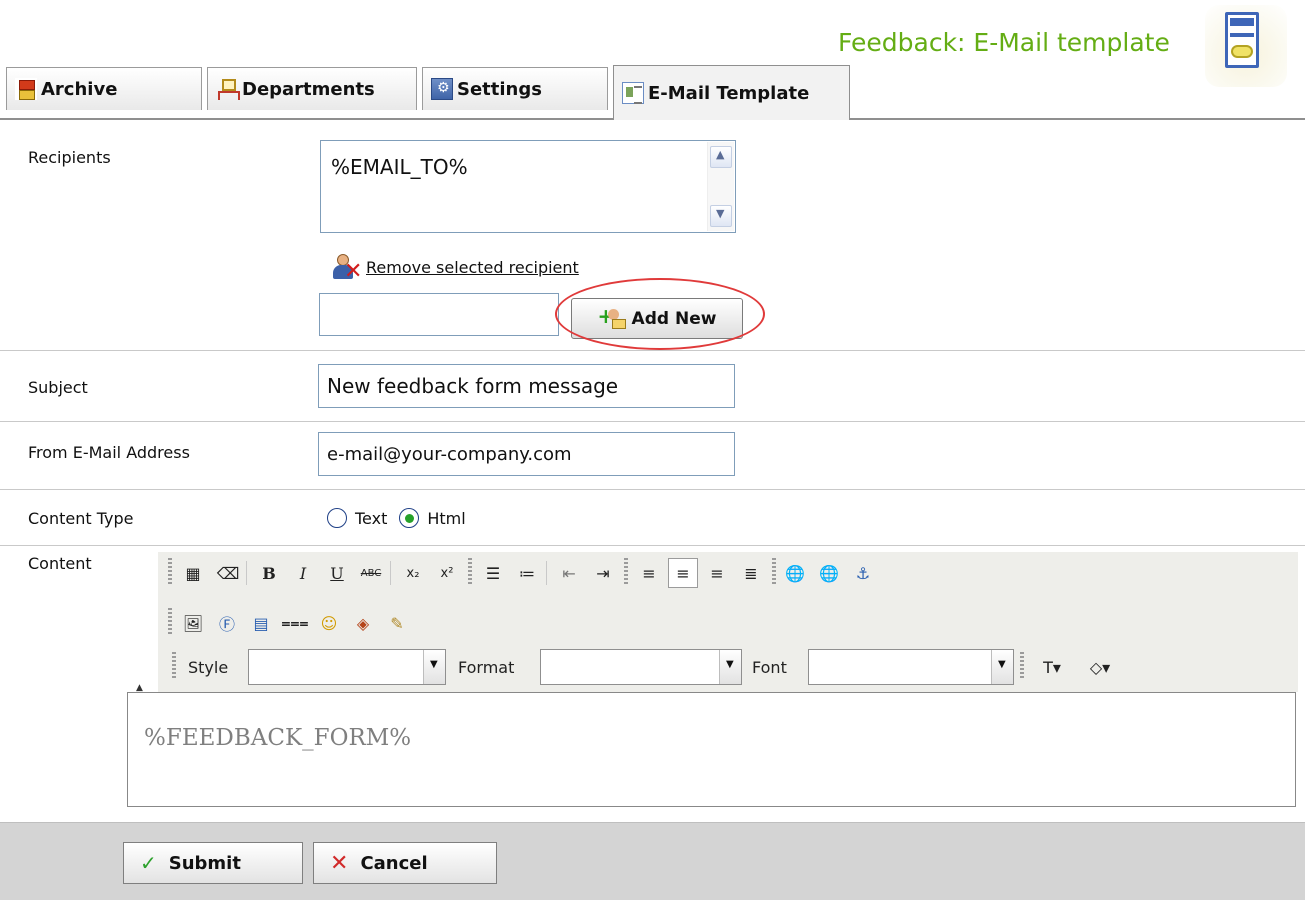 This screenshot has height=900, width=1305. Describe the element at coordinates (143, 682) in the screenshot. I see `collapse-toolbar-icon` at that location.